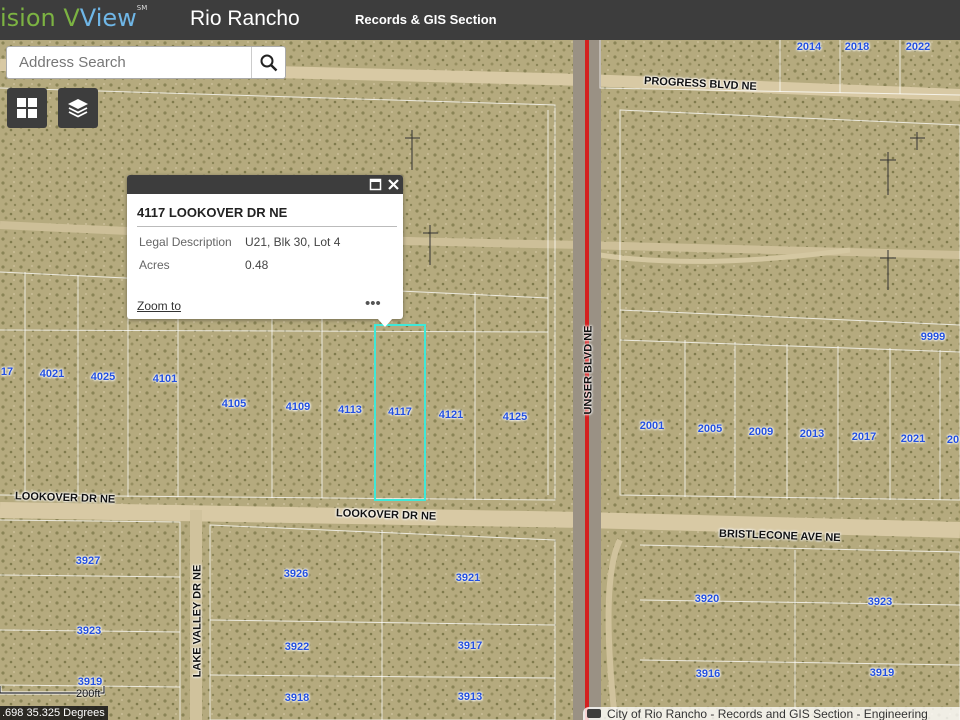 The width and height of the screenshot is (960, 720). I want to click on parcel-label: 4125, so click(515, 417).